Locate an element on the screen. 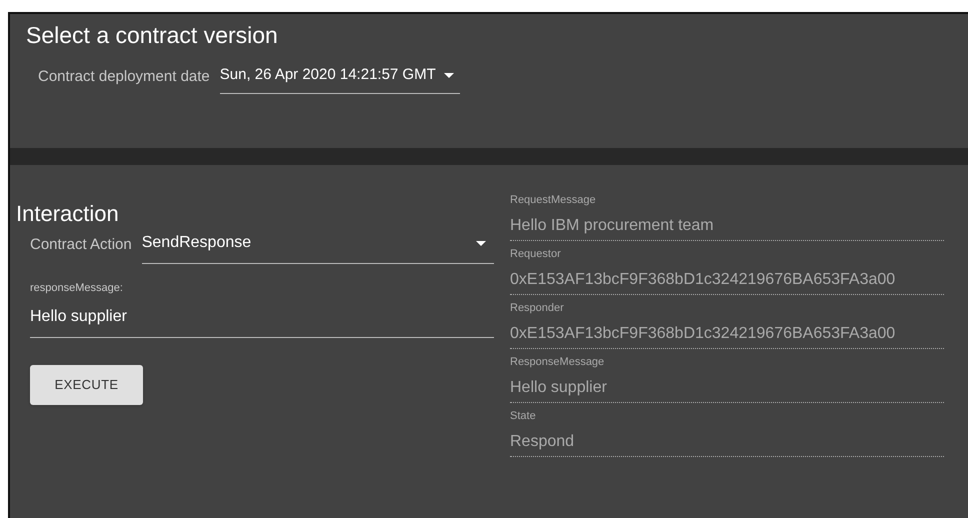  date-dropdown: Sun, 26 Apr 2020 14:21:57 GMT is located at coordinates (340, 77).